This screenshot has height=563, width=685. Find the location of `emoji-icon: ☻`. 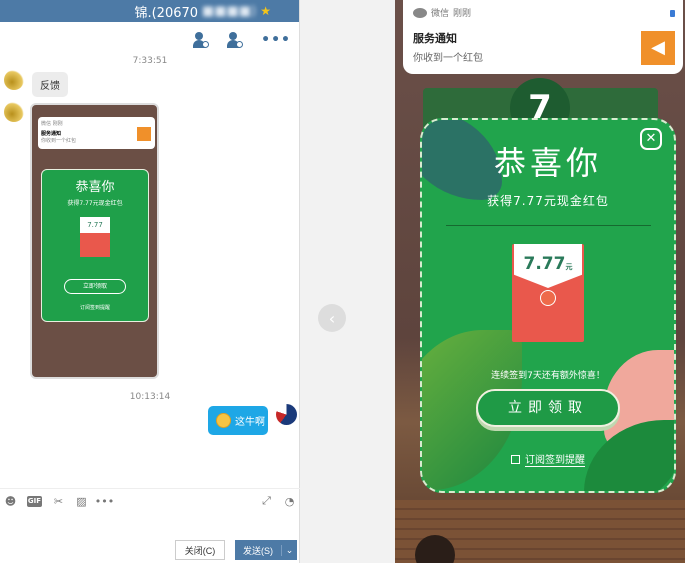

emoji-icon: ☻ is located at coordinates (10, 501).